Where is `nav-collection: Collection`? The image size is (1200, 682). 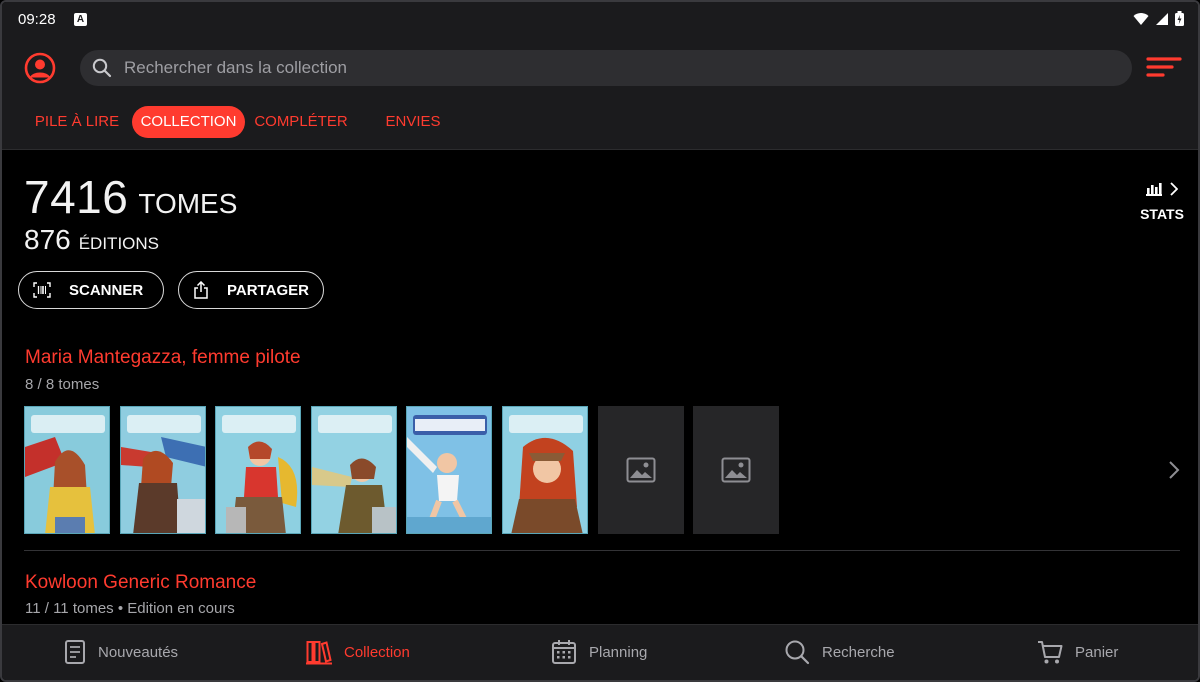
nav-collection: Collection is located at coordinates (358, 652).